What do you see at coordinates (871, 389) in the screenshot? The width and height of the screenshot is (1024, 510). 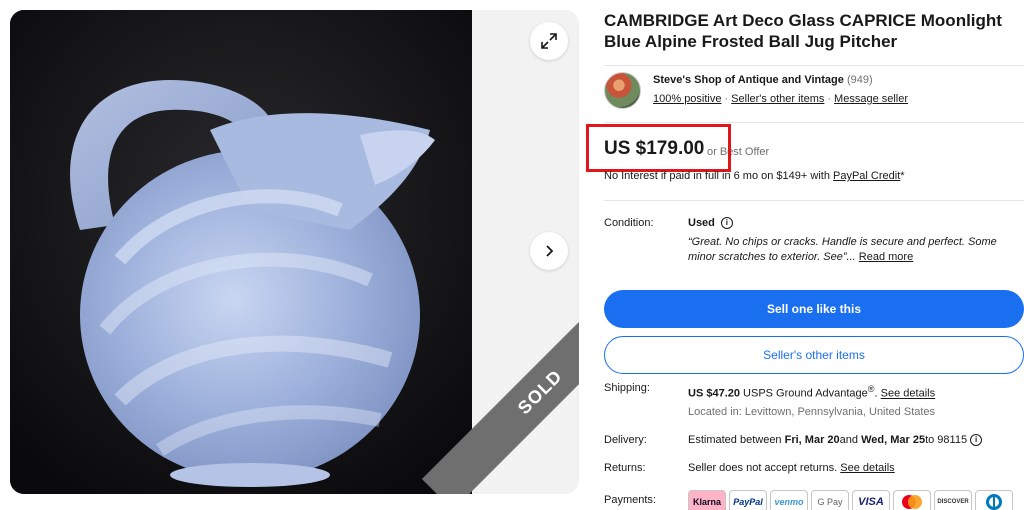 I see `registered-mark: ®` at bounding box center [871, 389].